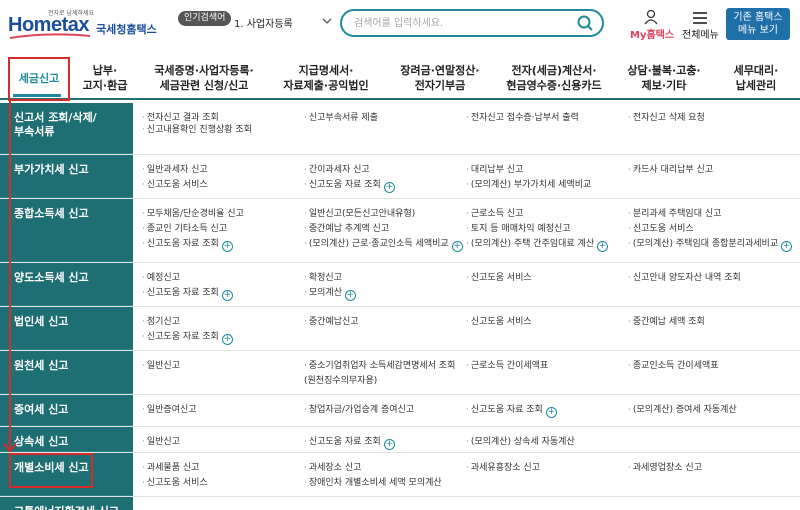 This screenshot has height=510, width=800. I want to click on menu-link: · 중간예납신고, so click(331, 322).